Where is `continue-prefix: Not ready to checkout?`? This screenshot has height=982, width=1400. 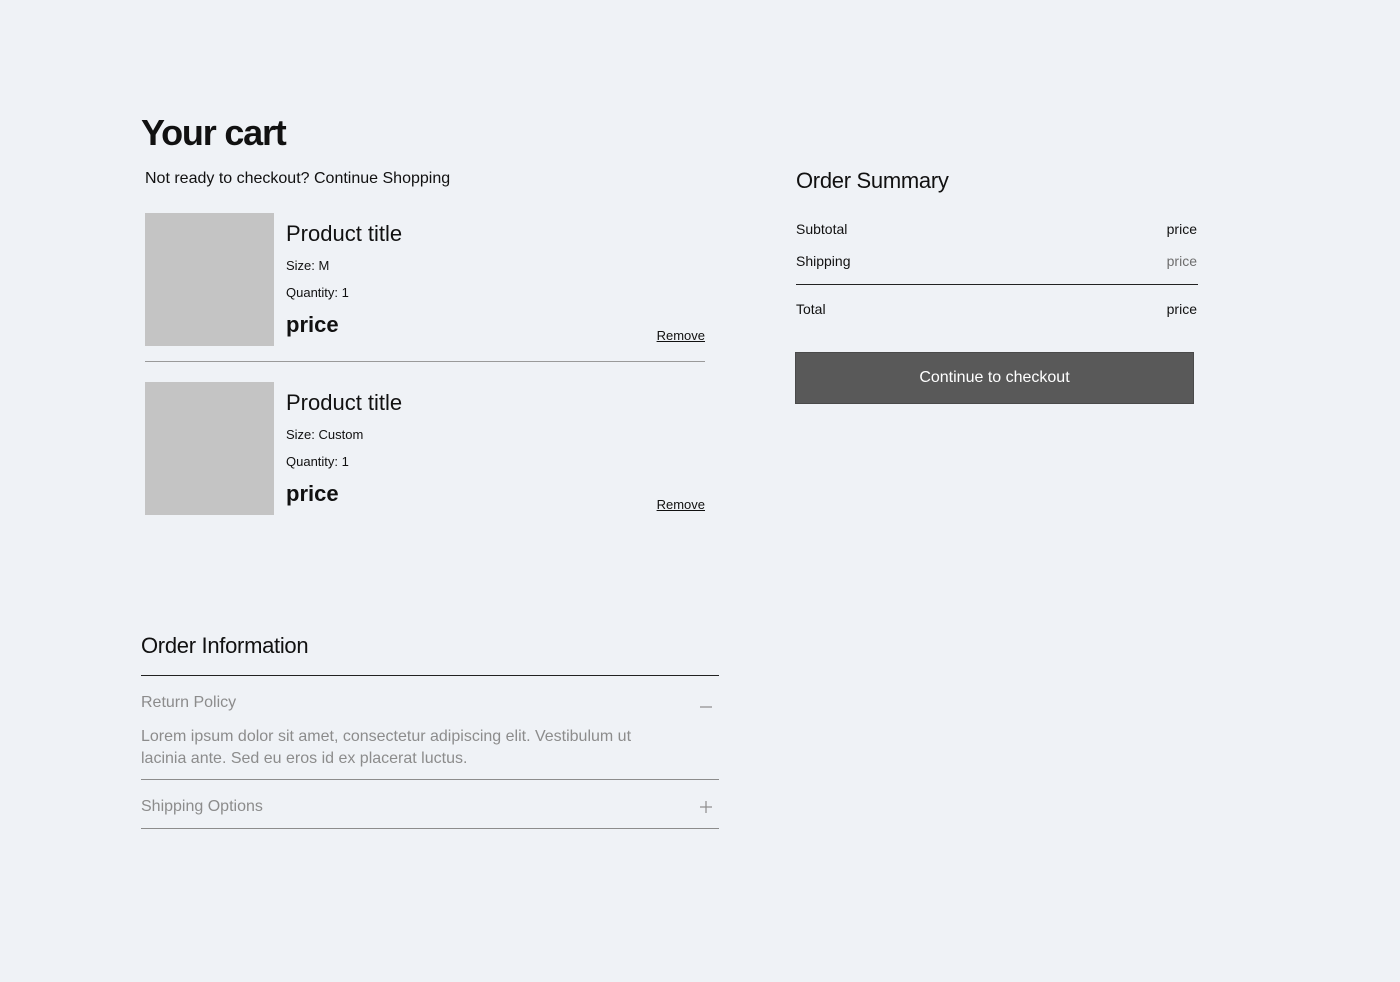
continue-prefix: Not ready to checkout? is located at coordinates (227, 178).